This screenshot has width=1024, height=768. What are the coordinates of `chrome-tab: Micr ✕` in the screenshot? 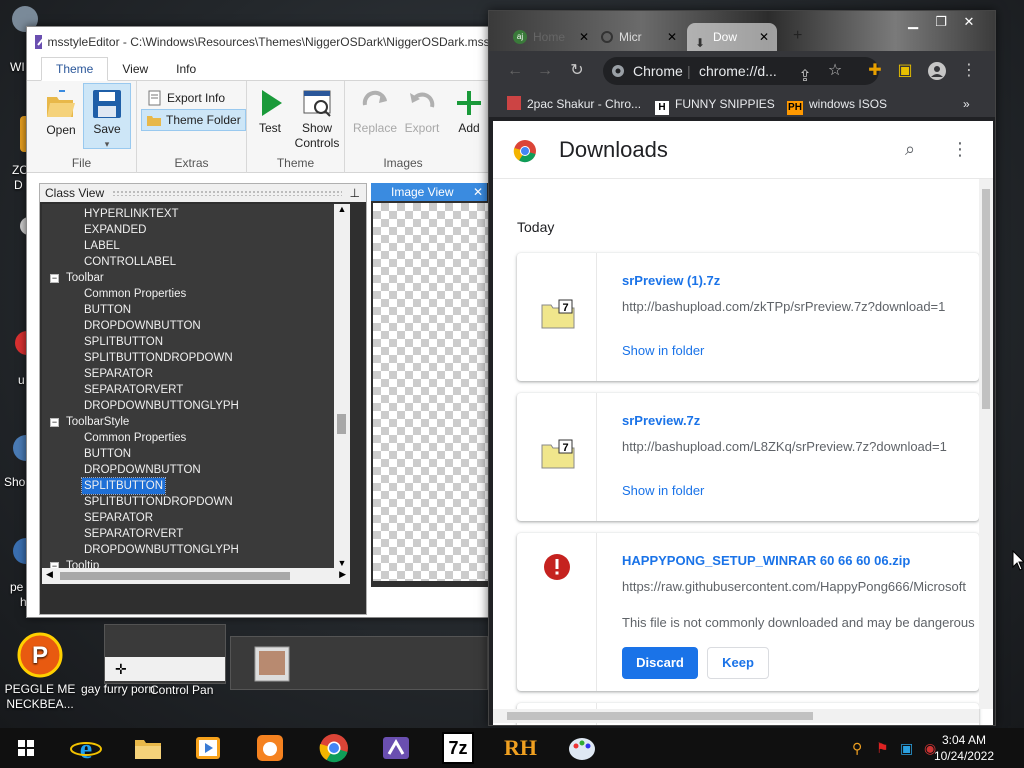 It's located at (639, 37).